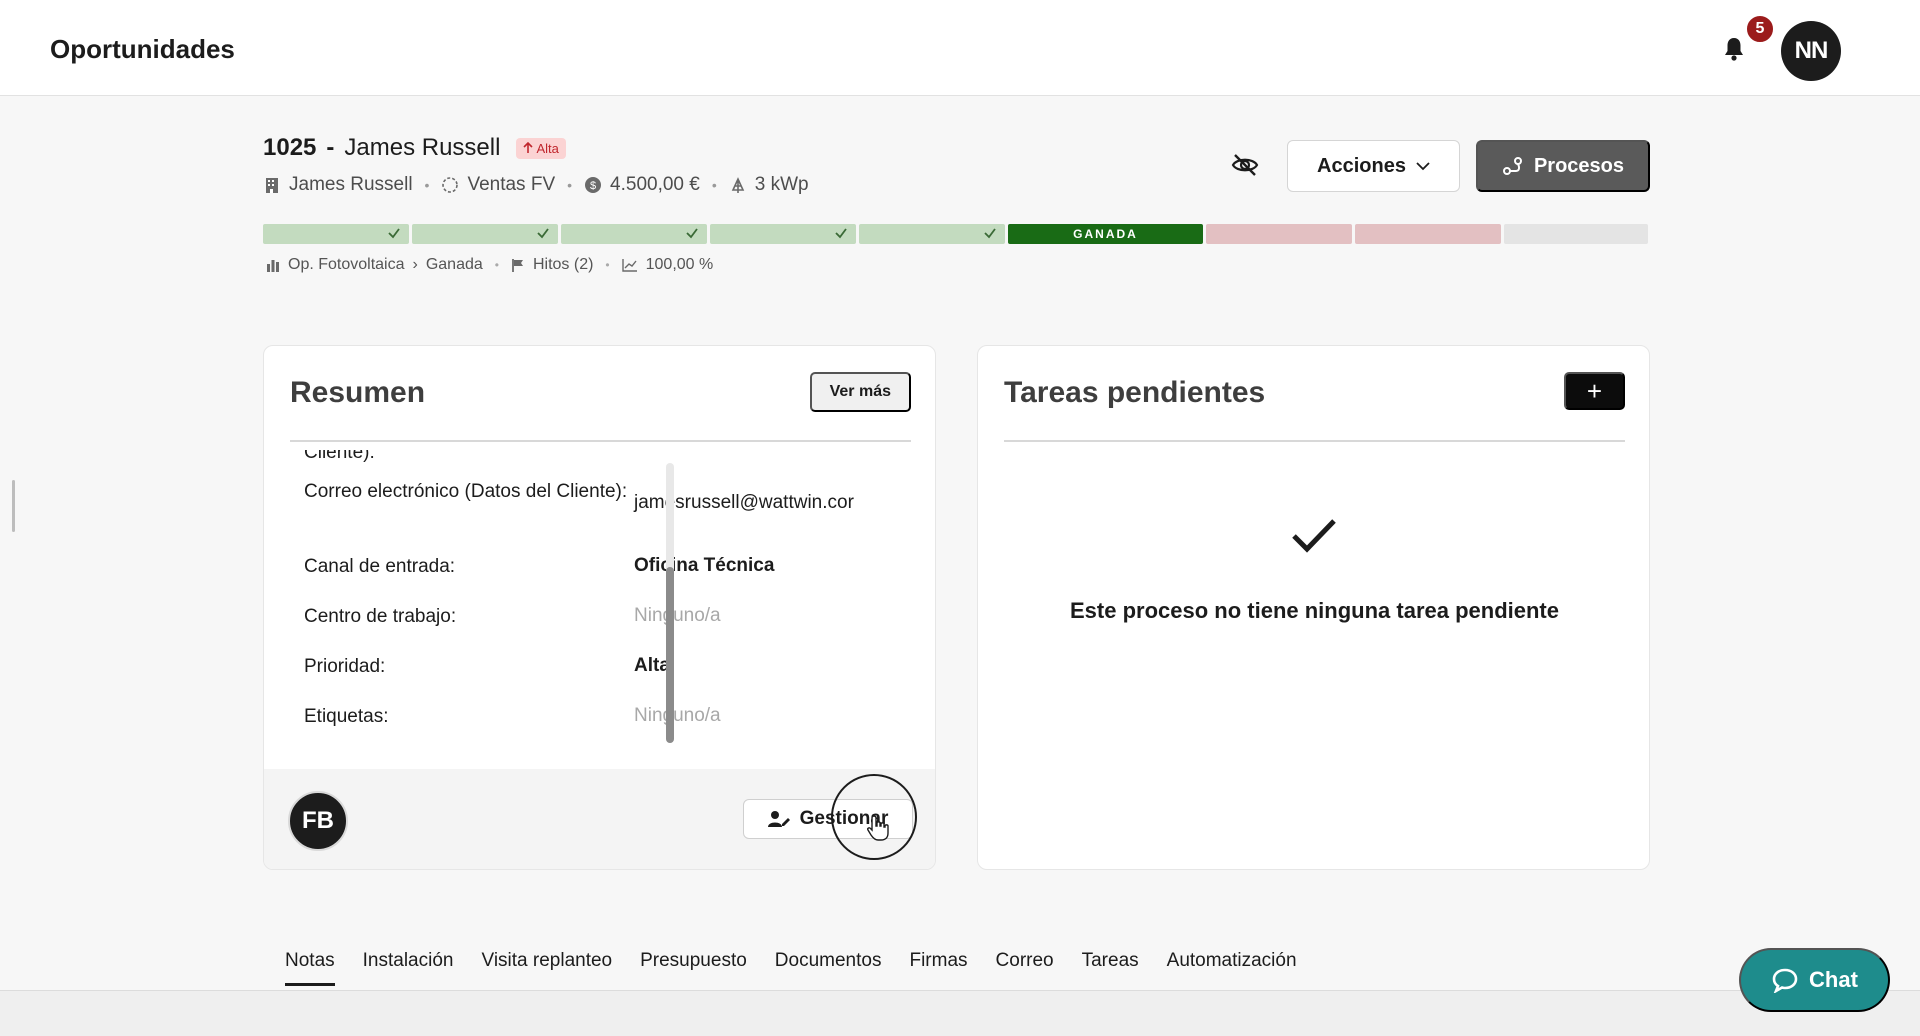 Image resolution: width=1920 pixels, height=1036 pixels. I want to click on stage-step-empty, so click(1576, 234).